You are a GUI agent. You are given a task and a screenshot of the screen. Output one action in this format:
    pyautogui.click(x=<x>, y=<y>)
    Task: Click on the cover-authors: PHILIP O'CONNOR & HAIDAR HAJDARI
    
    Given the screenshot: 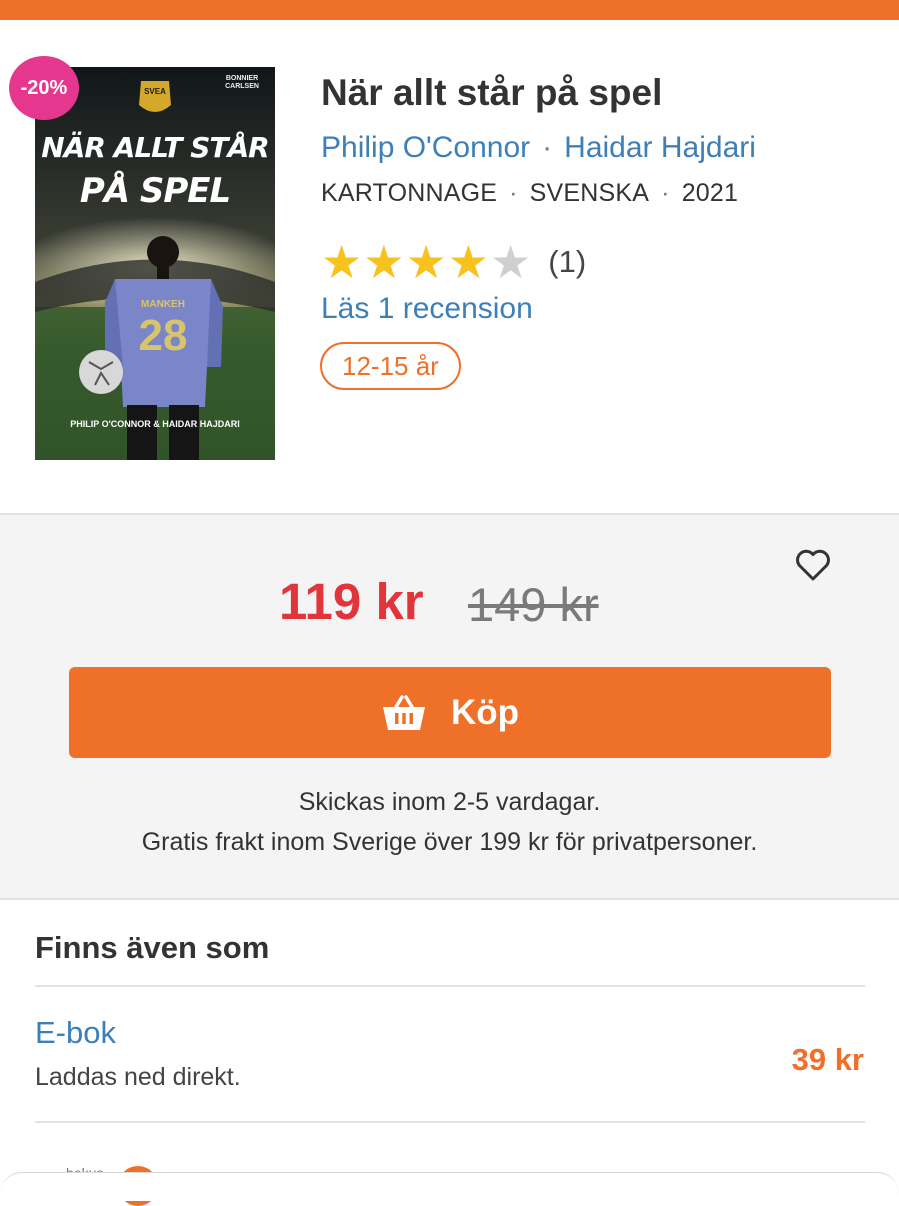 What is the action you would take?
    pyautogui.click(x=155, y=424)
    